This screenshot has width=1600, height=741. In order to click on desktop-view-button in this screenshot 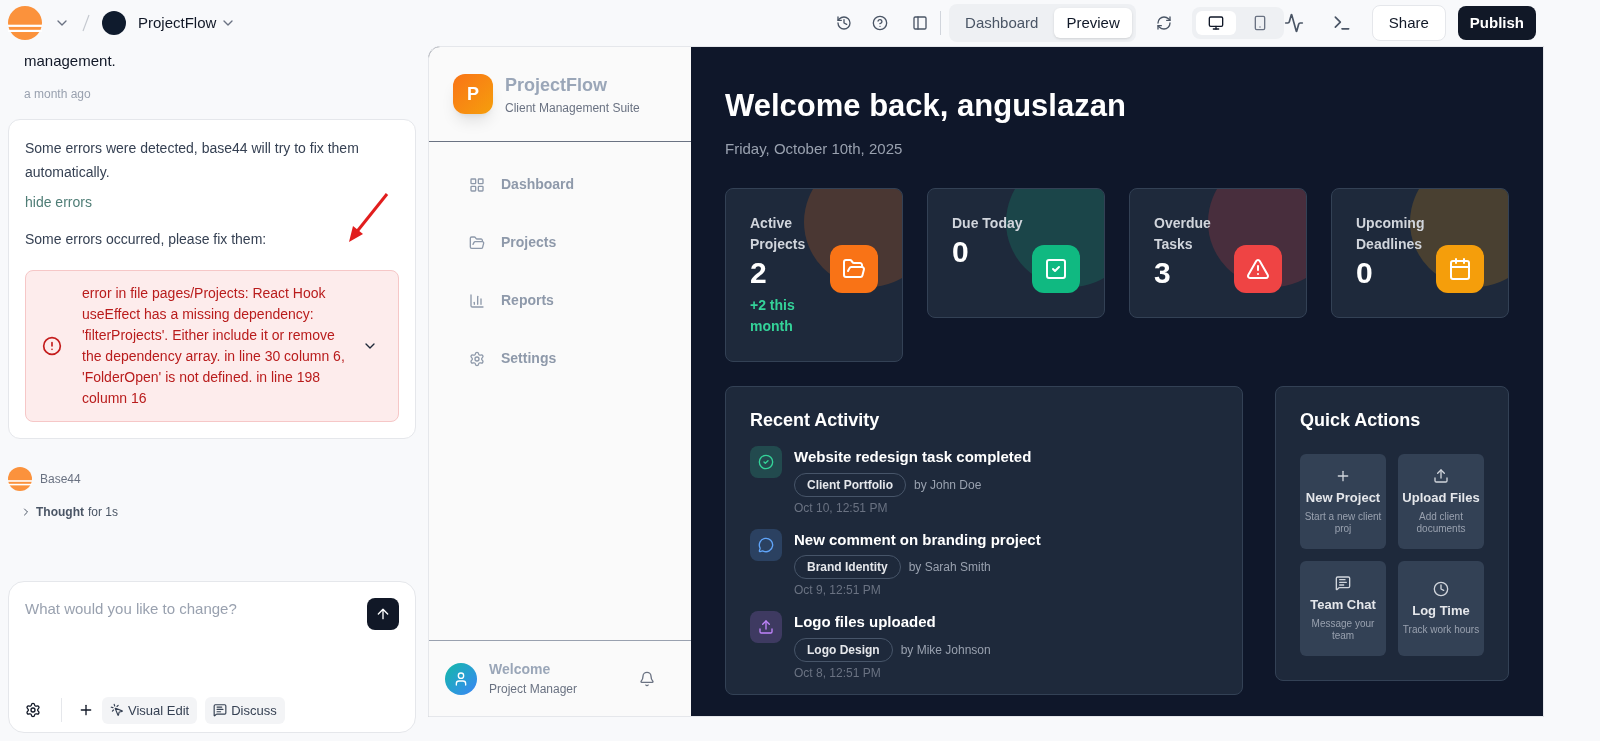, I will do `click(1215, 23)`.